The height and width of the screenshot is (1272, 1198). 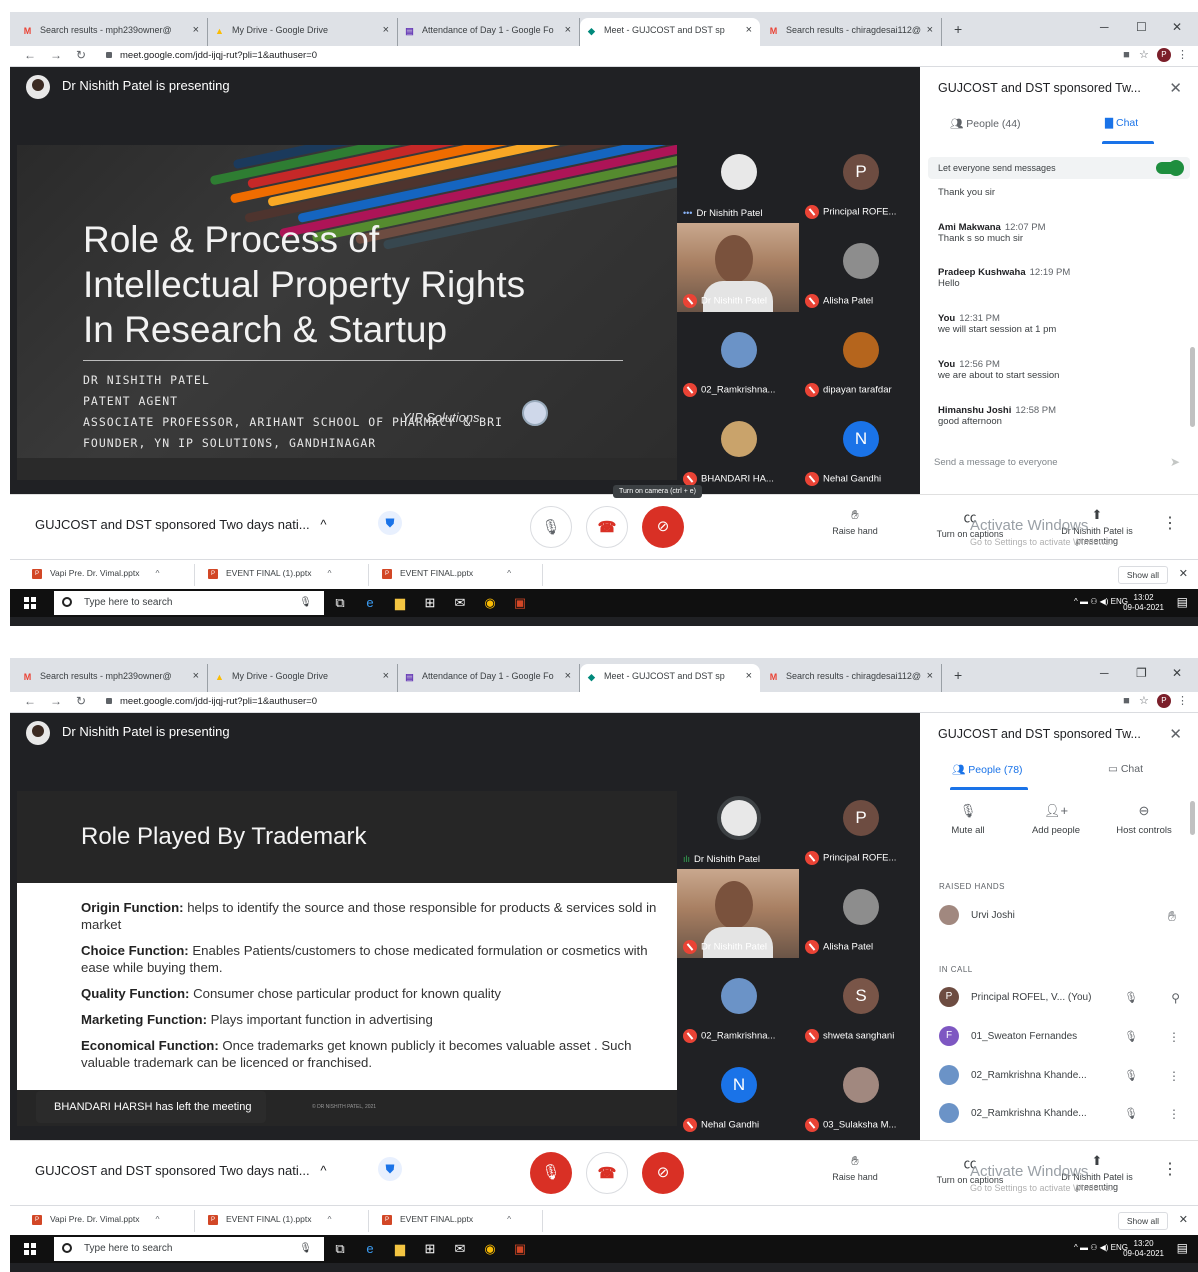 What do you see at coordinates (958, 675) in the screenshot?
I see `new-tab-button: +` at bounding box center [958, 675].